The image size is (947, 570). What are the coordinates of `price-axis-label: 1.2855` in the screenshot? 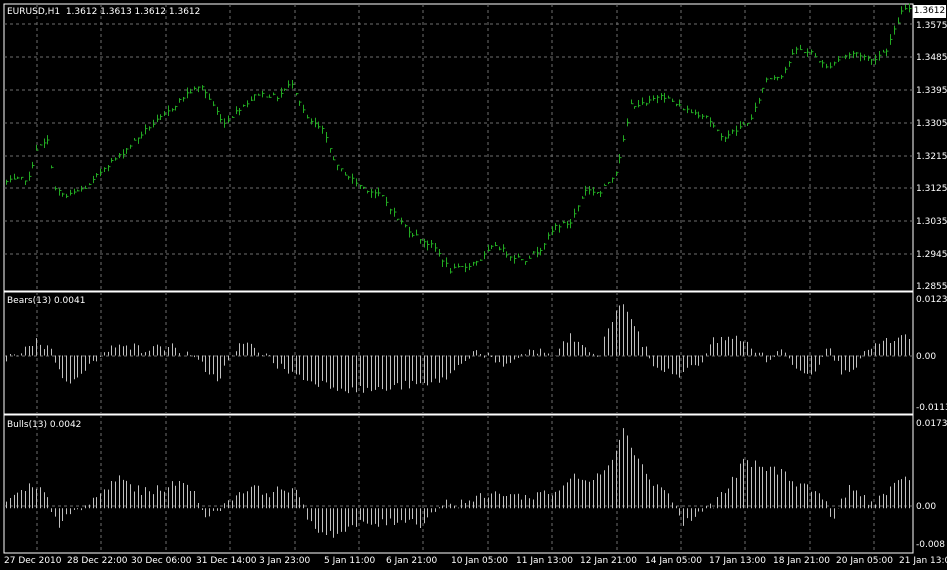 It's located at (931, 287).